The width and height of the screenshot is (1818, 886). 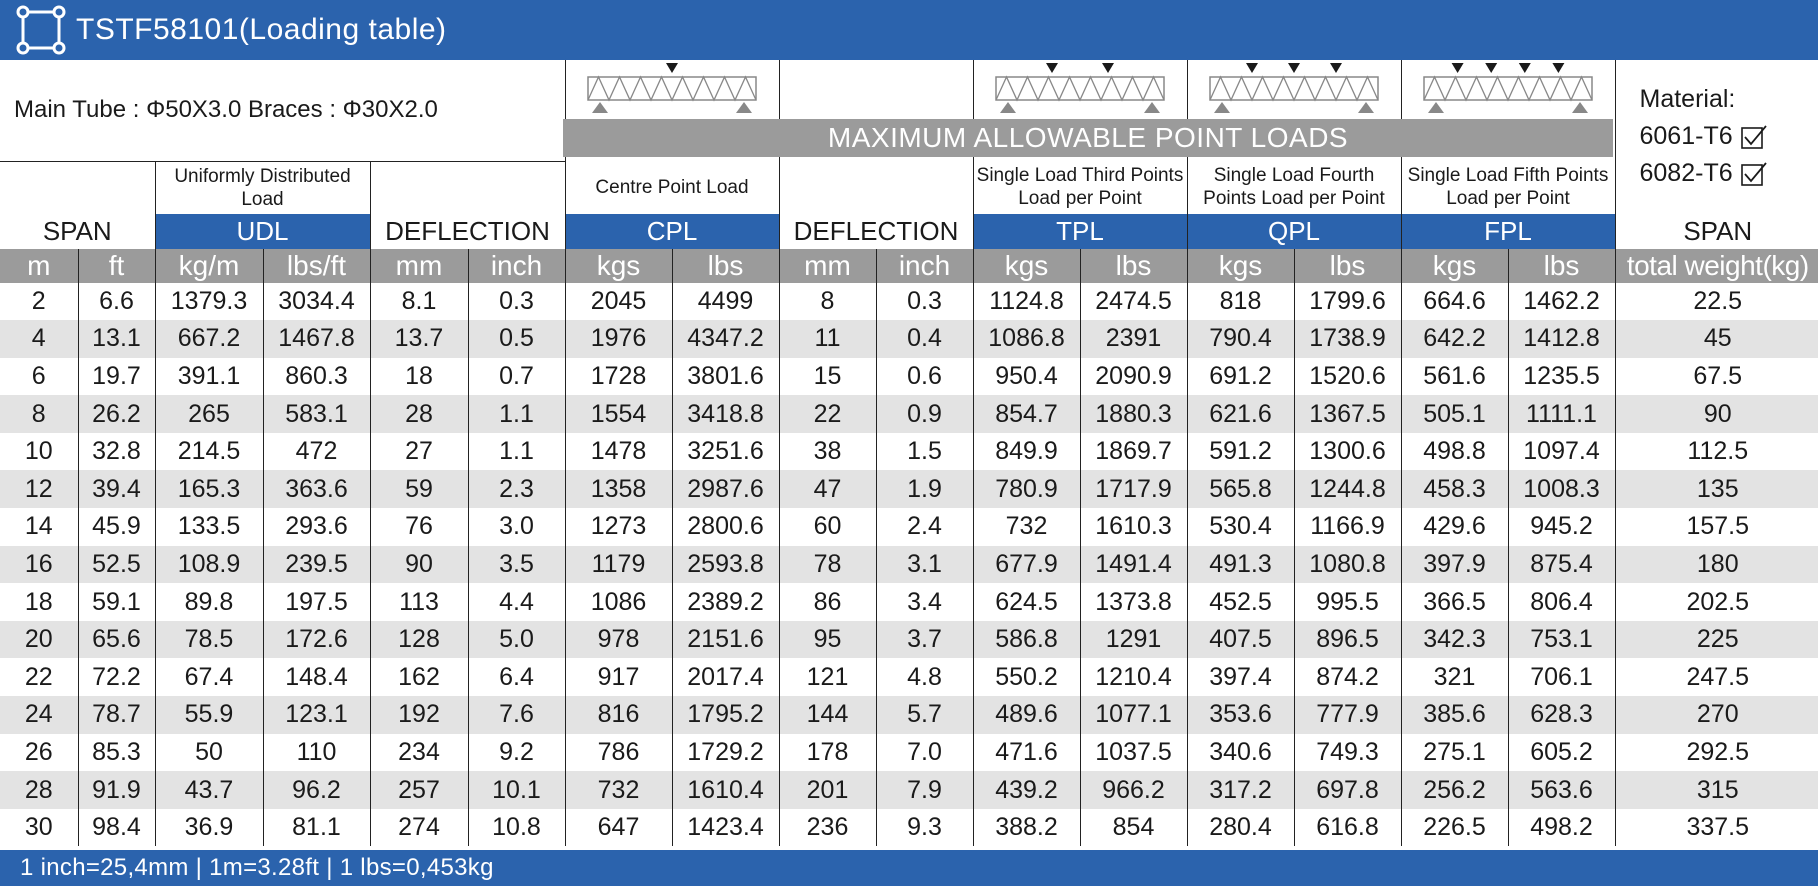 What do you see at coordinates (1716, 451) in the screenshot?
I see `table-cell: 112.5` at bounding box center [1716, 451].